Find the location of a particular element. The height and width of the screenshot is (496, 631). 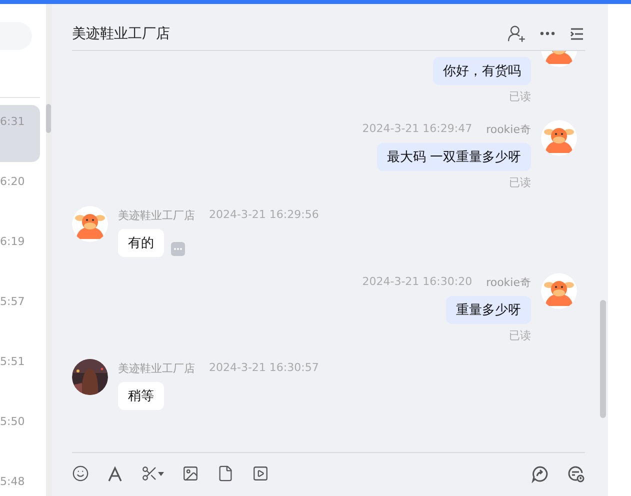

message-time: 2024-3-21 16:30:57 is located at coordinates (264, 368).